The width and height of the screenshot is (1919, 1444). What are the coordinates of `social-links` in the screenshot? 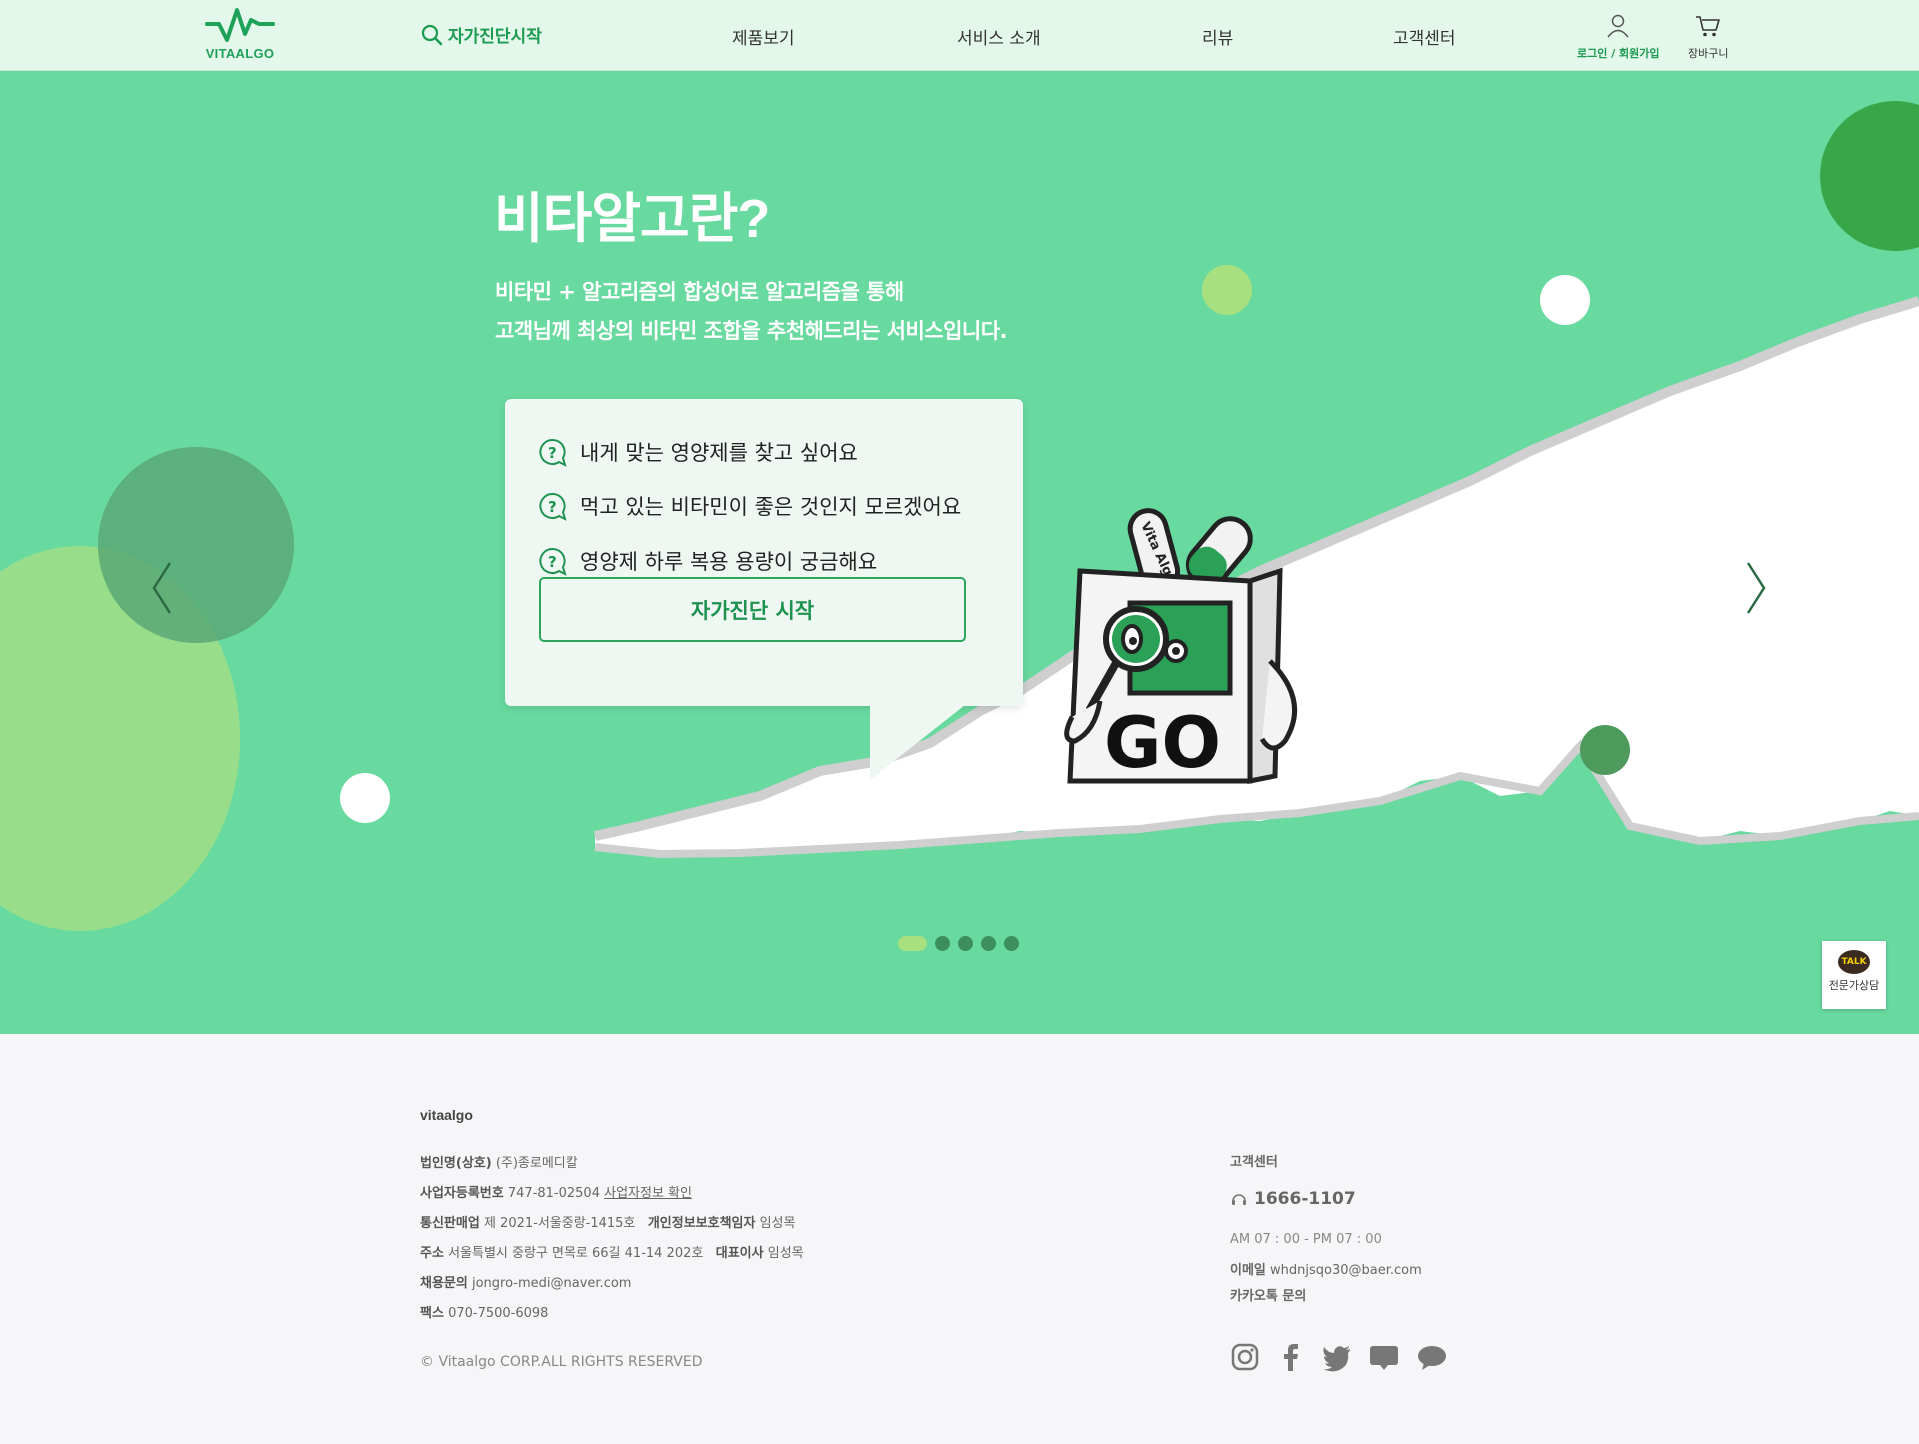 It's located at (1339, 1359).